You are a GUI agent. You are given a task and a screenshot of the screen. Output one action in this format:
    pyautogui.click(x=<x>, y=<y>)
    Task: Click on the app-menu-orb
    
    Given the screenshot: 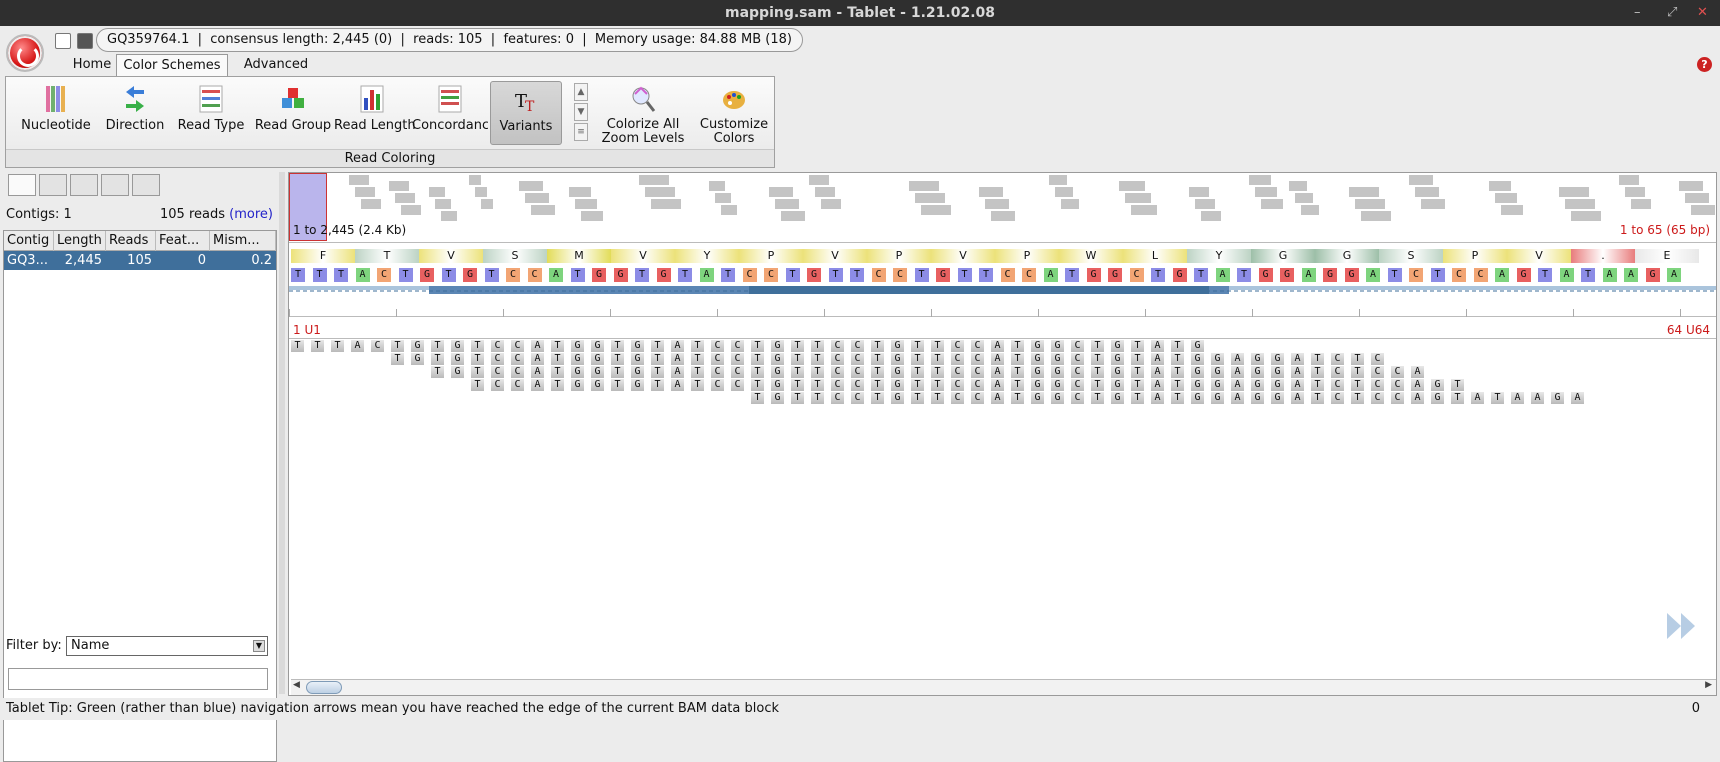 What is the action you would take?
    pyautogui.click(x=25, y=53)
    